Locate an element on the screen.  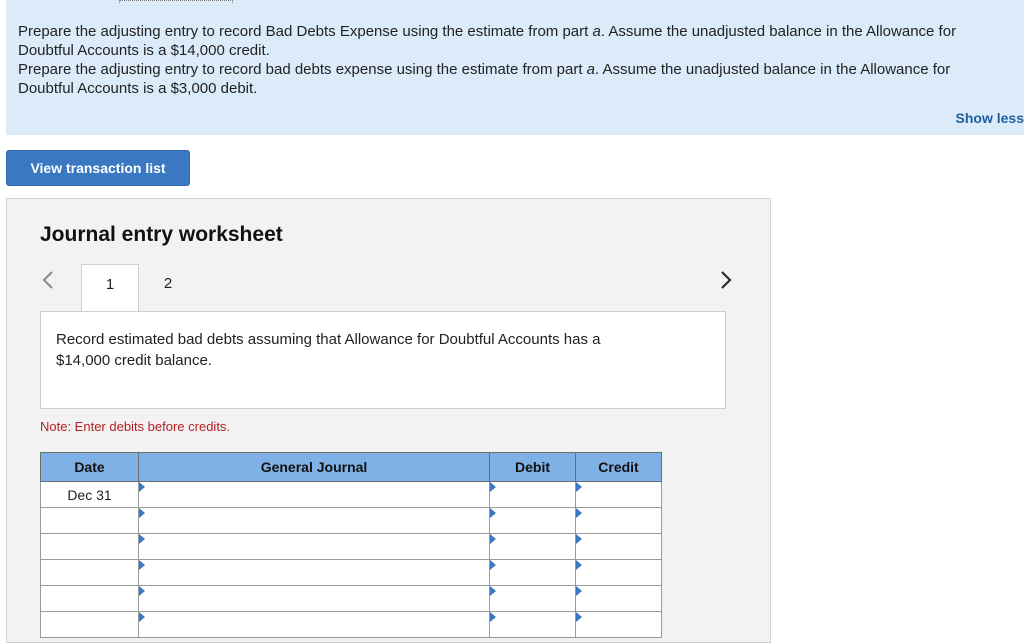
note-text: Note: Enter debits before credits. is located at coordinates (135, 426).